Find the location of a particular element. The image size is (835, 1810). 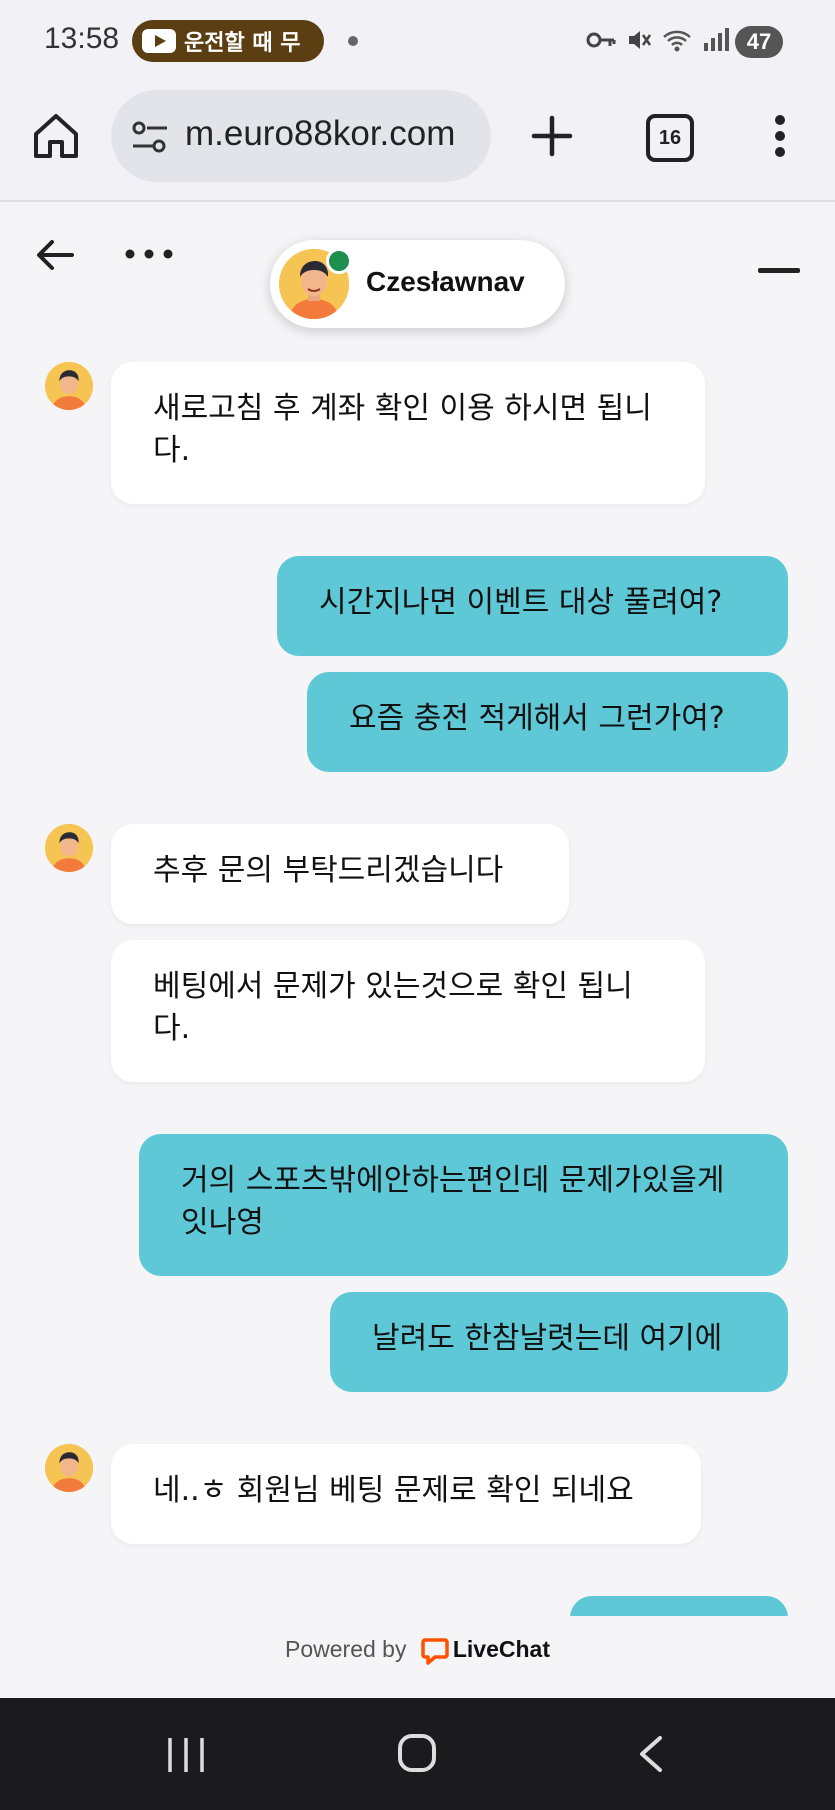

status-icons is located at coordinates (658, 42).